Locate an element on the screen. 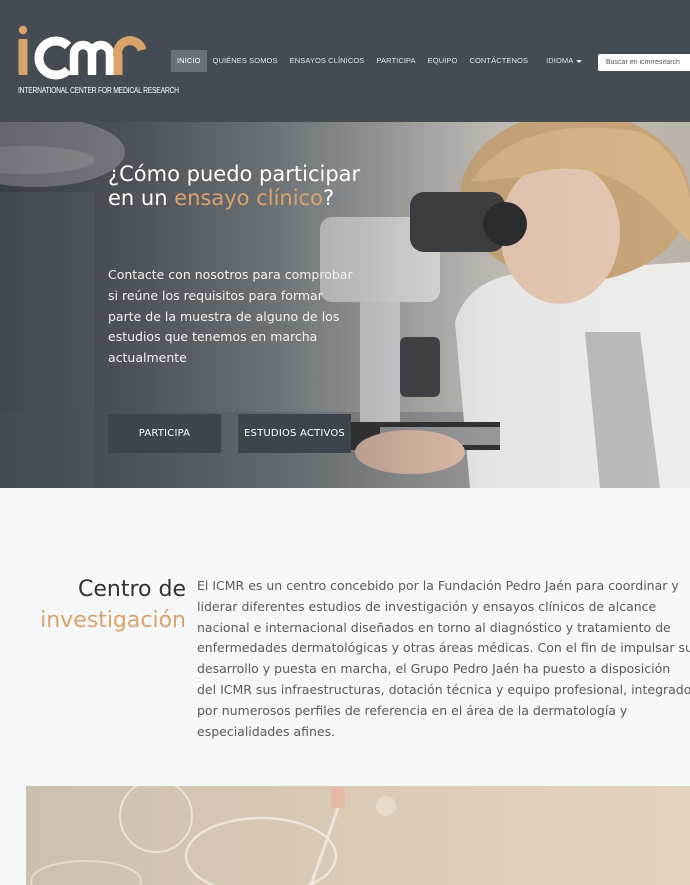 The height and width of the screenshot is (885, 690). logo-mark is located at coordinates (82, 52).